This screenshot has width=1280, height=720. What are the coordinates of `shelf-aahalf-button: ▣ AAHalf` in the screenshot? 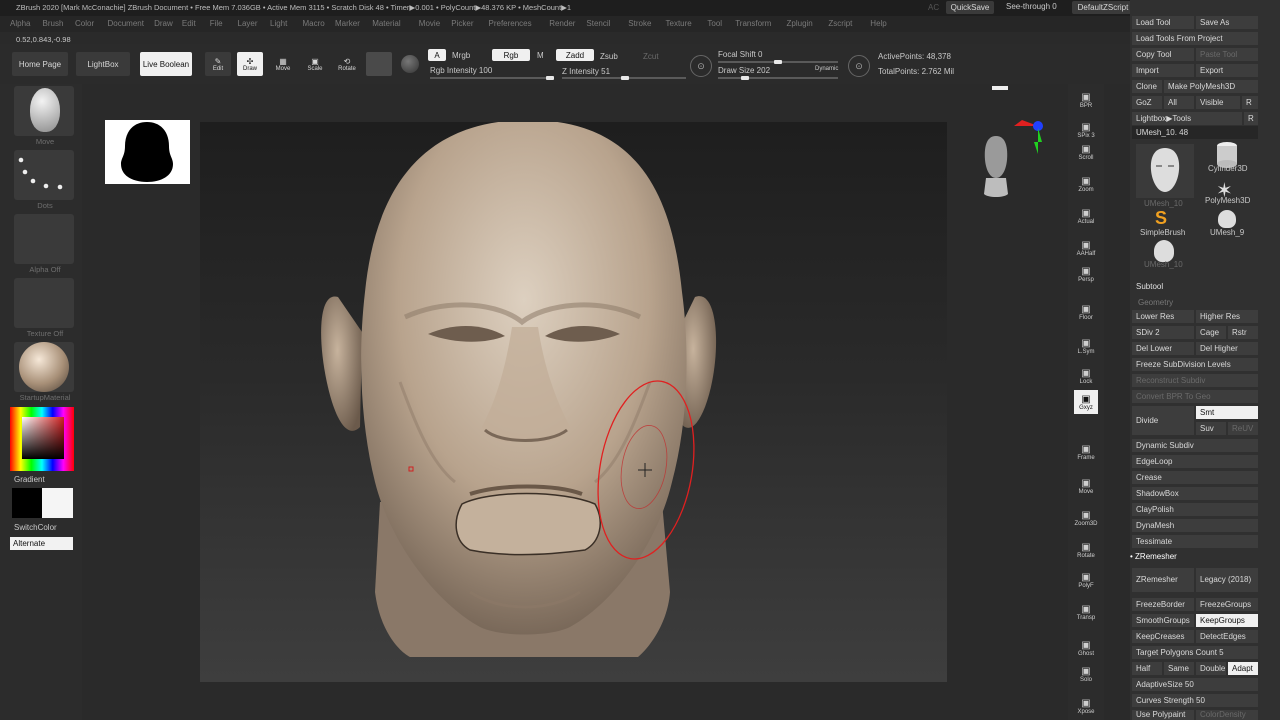 It's located at (1086, 248).